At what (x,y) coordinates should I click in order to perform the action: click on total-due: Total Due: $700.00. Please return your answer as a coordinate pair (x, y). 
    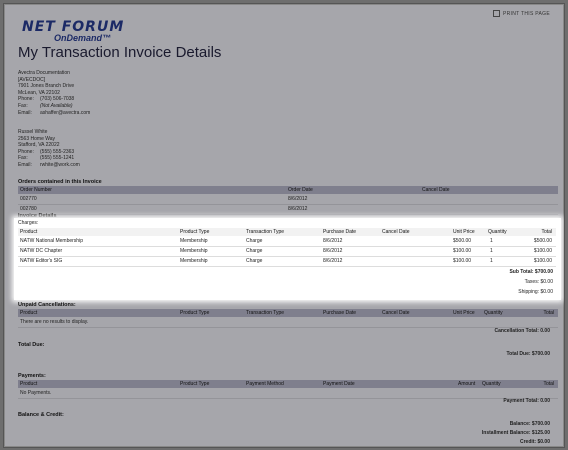
    Looking at the image, I should click on (528, 354).